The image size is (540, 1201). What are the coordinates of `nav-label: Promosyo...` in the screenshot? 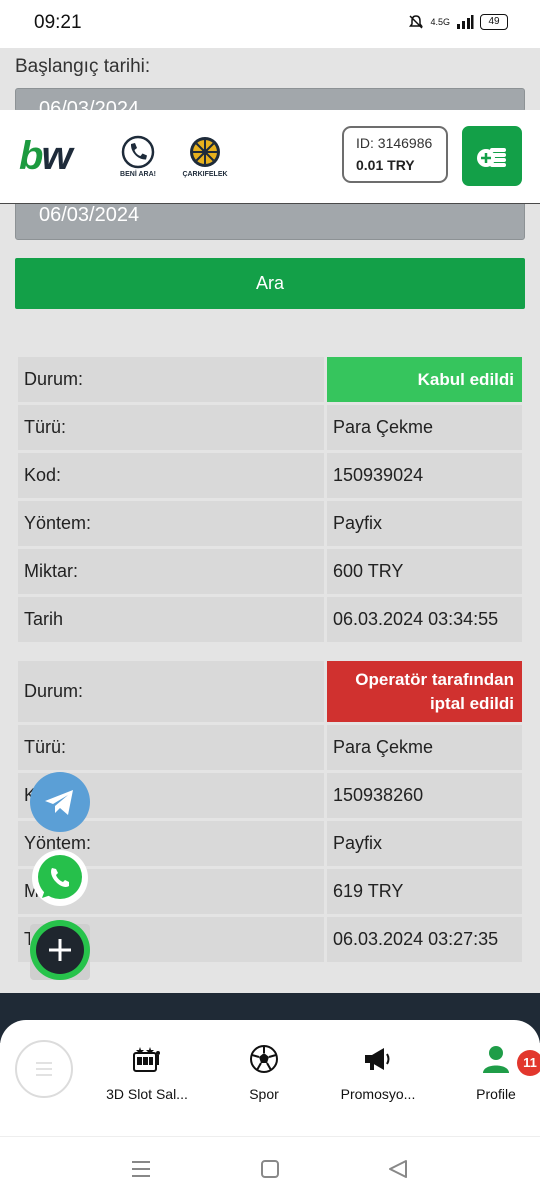 It's located at (378, 1094).